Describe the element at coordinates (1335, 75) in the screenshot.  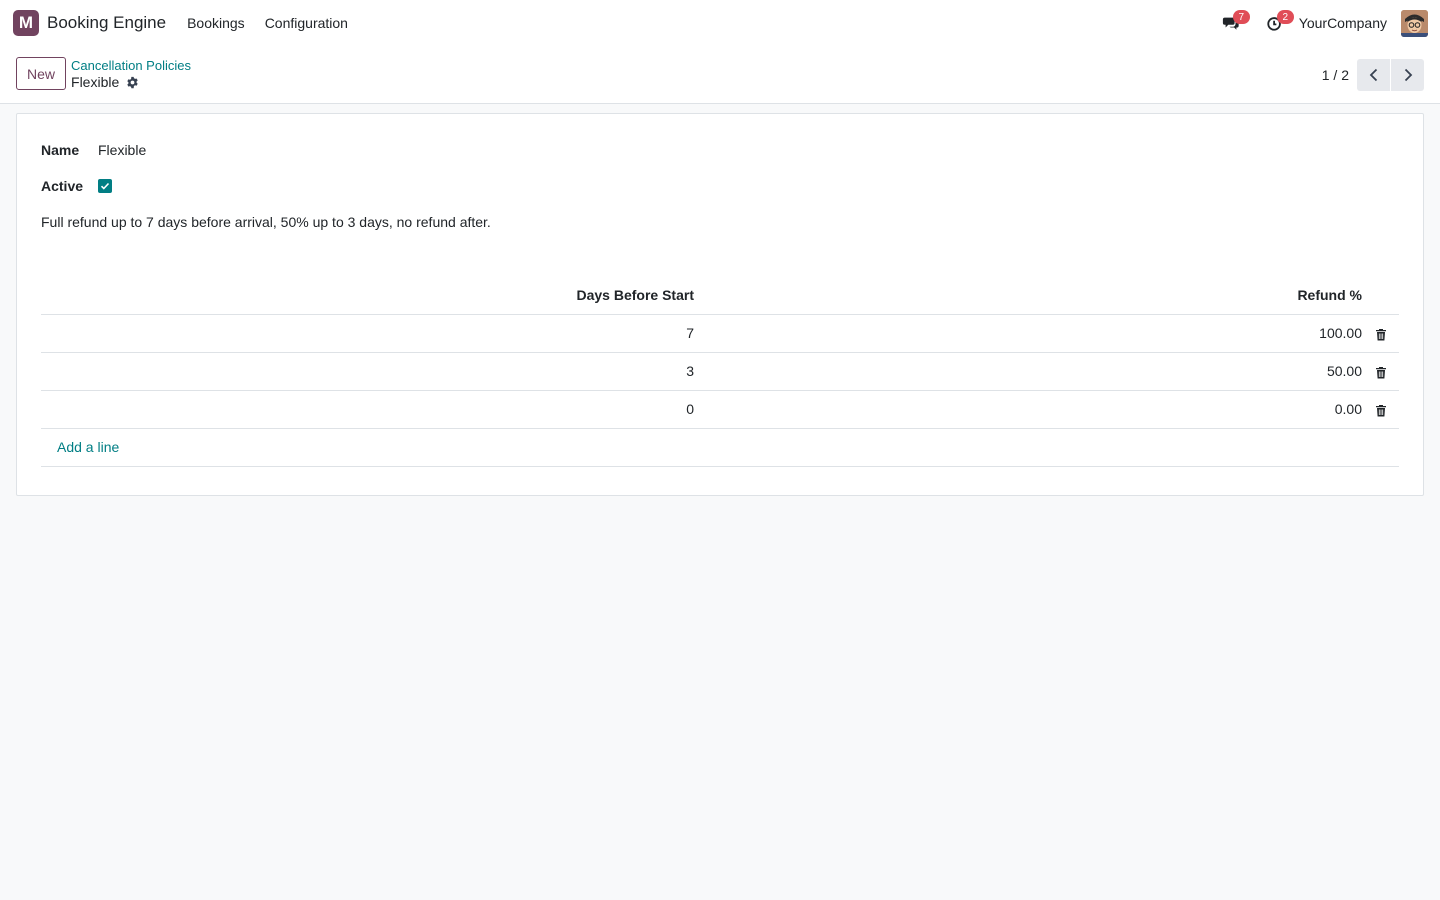
I see `pager-value: 1 / 2` at that location.